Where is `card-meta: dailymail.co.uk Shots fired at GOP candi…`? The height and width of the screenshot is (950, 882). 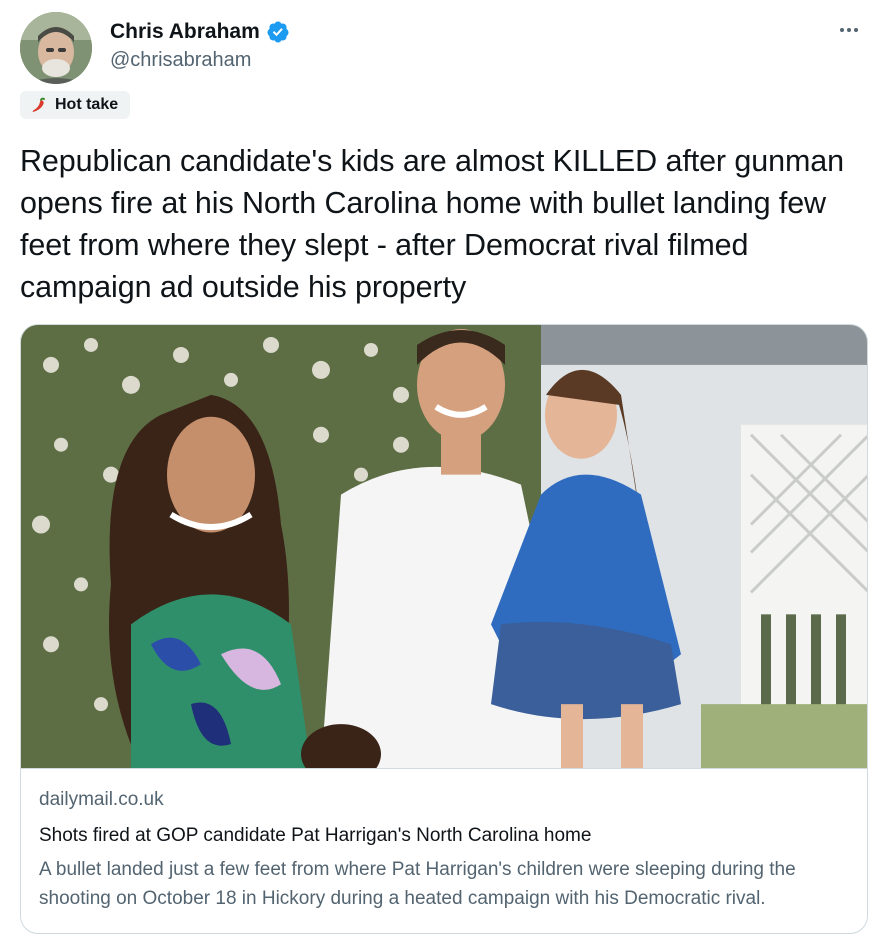
card-meta: dailymail.co.uk Shots fired at GOP candi… is located at coordinates (445, 851).